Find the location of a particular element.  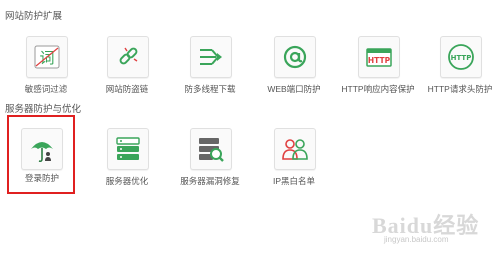

section-title-server-protection: 服务器防护与优化 is located at coordinates (43, 109).